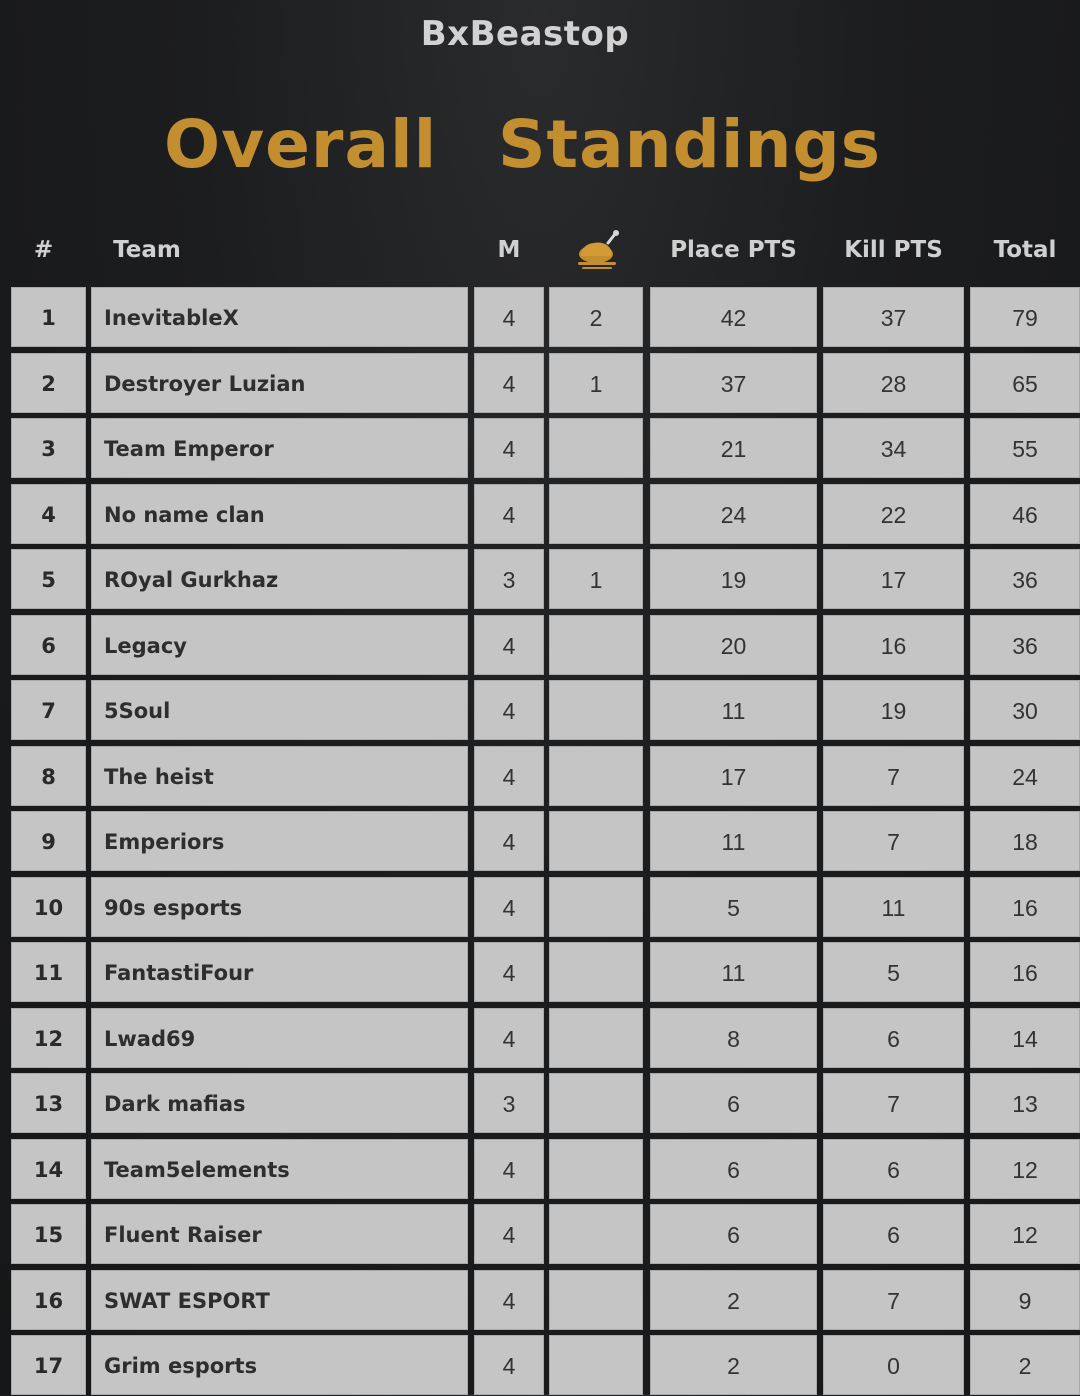 This screenshot has height=1396, width=1080. What do you see at coordinates (43, 250) in the screenshot?
I see `header-rank: #` at bounding box center [43, 250].